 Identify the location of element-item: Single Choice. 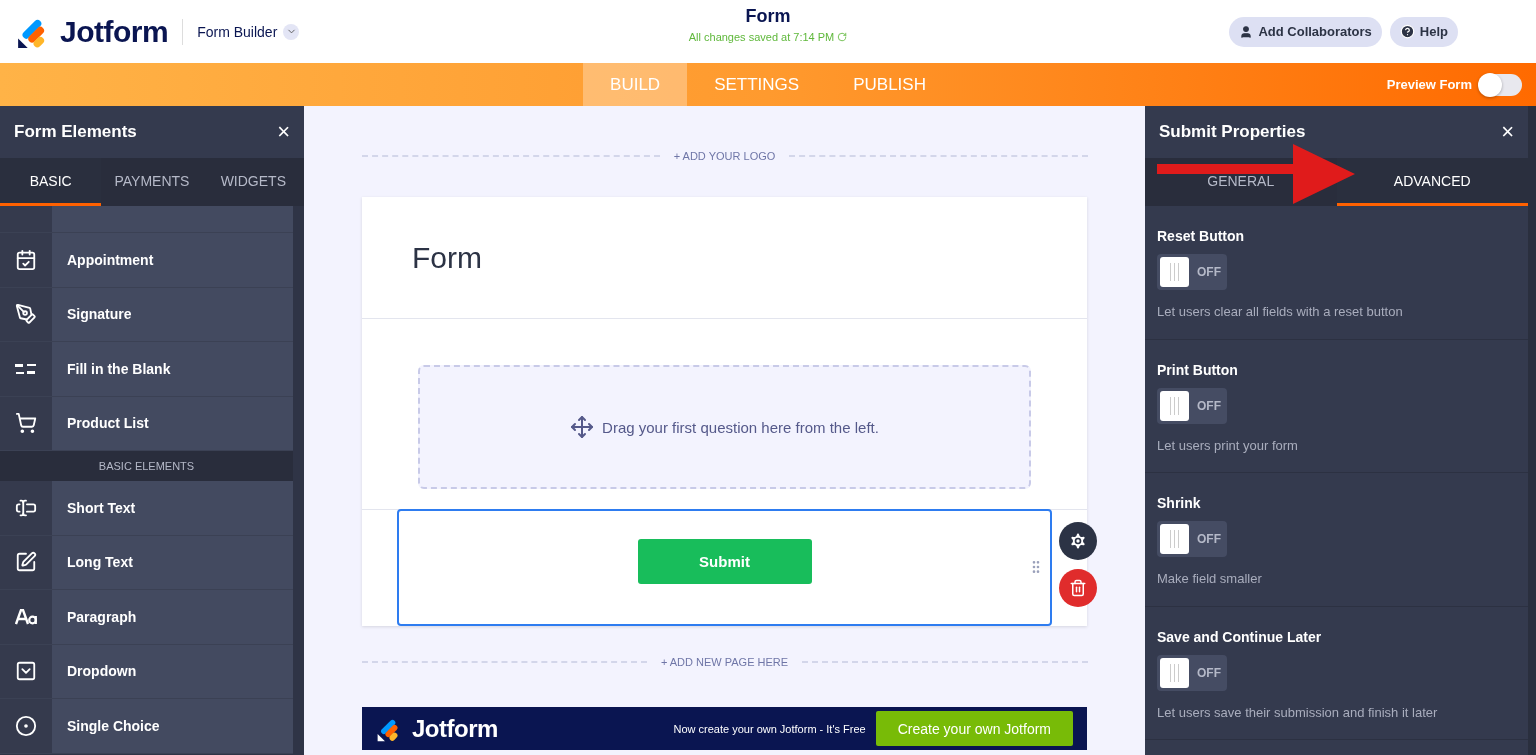
(146, 726).